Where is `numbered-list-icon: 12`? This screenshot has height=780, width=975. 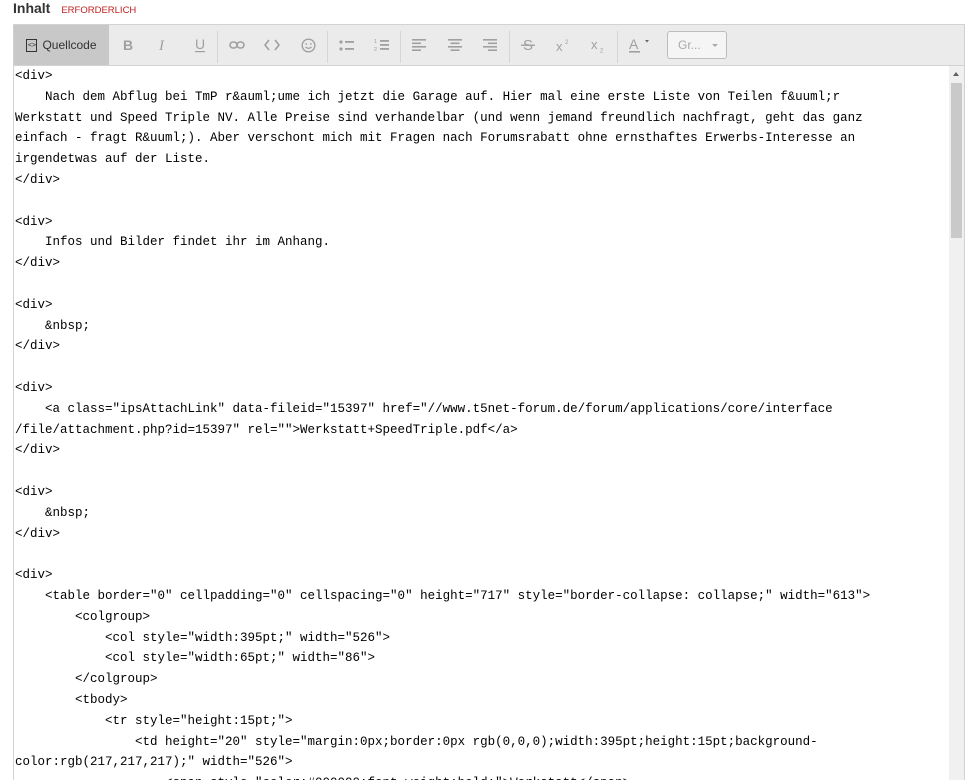
numbered-list-icon: 12 is located at coordinates (381, 45).